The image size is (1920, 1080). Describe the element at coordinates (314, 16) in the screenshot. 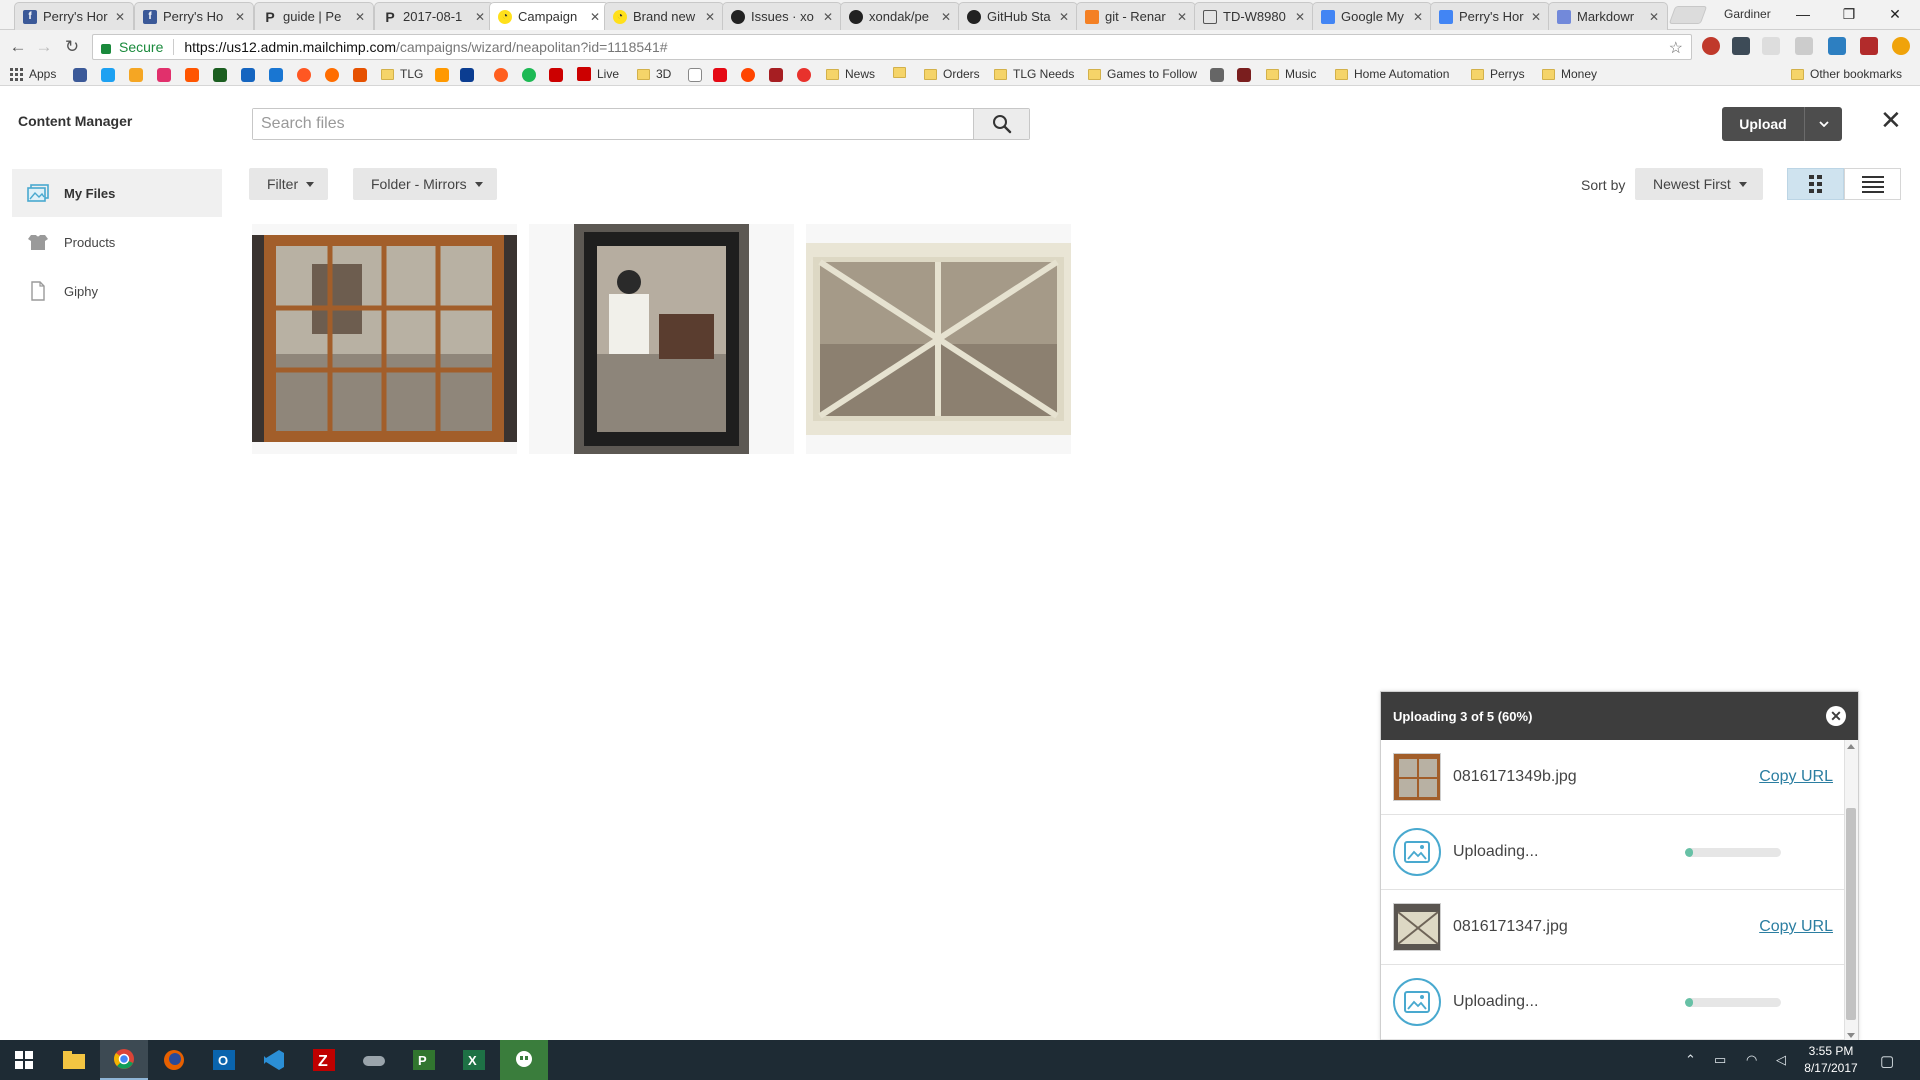

I see `tab-guide: P guide | Pe ✕` at that location.